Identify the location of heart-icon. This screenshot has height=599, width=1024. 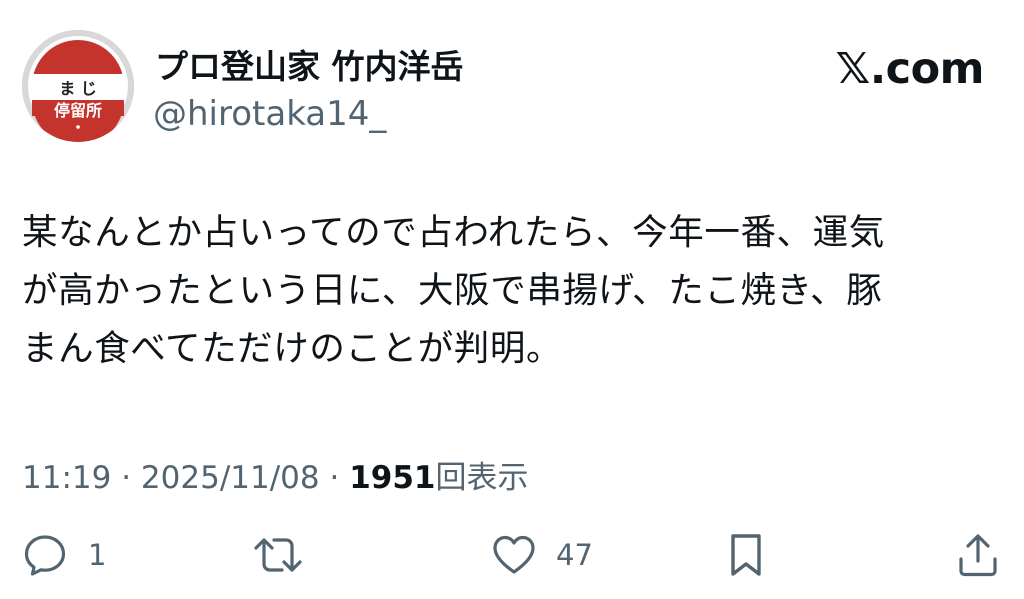
(514, 555).